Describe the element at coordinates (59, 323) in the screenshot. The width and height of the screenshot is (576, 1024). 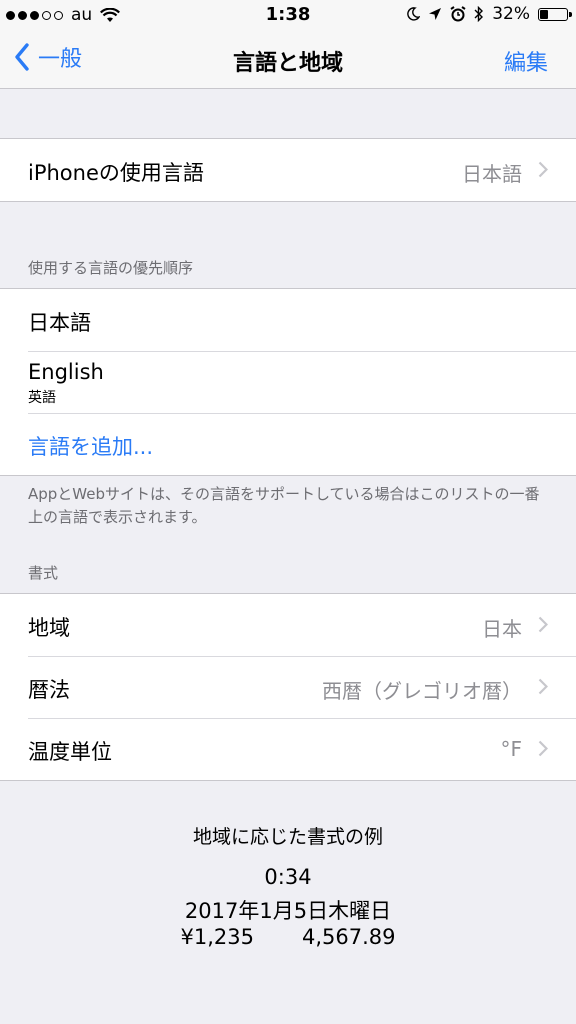
I see `language-name: 日本語` at that location.